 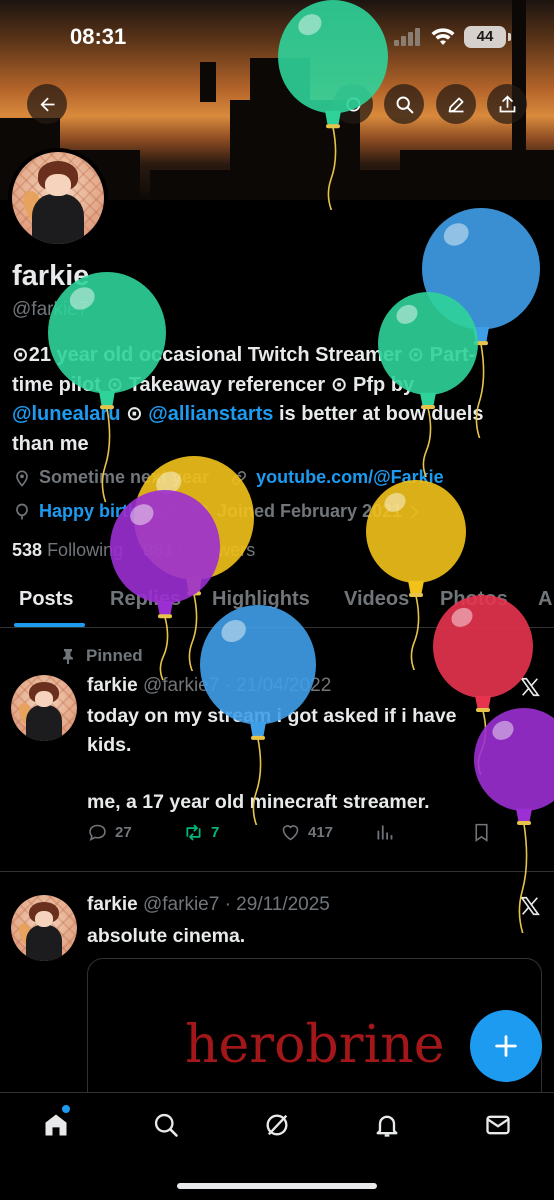 I want to click on tab-replies: Replies, so click(x=145, y=599).